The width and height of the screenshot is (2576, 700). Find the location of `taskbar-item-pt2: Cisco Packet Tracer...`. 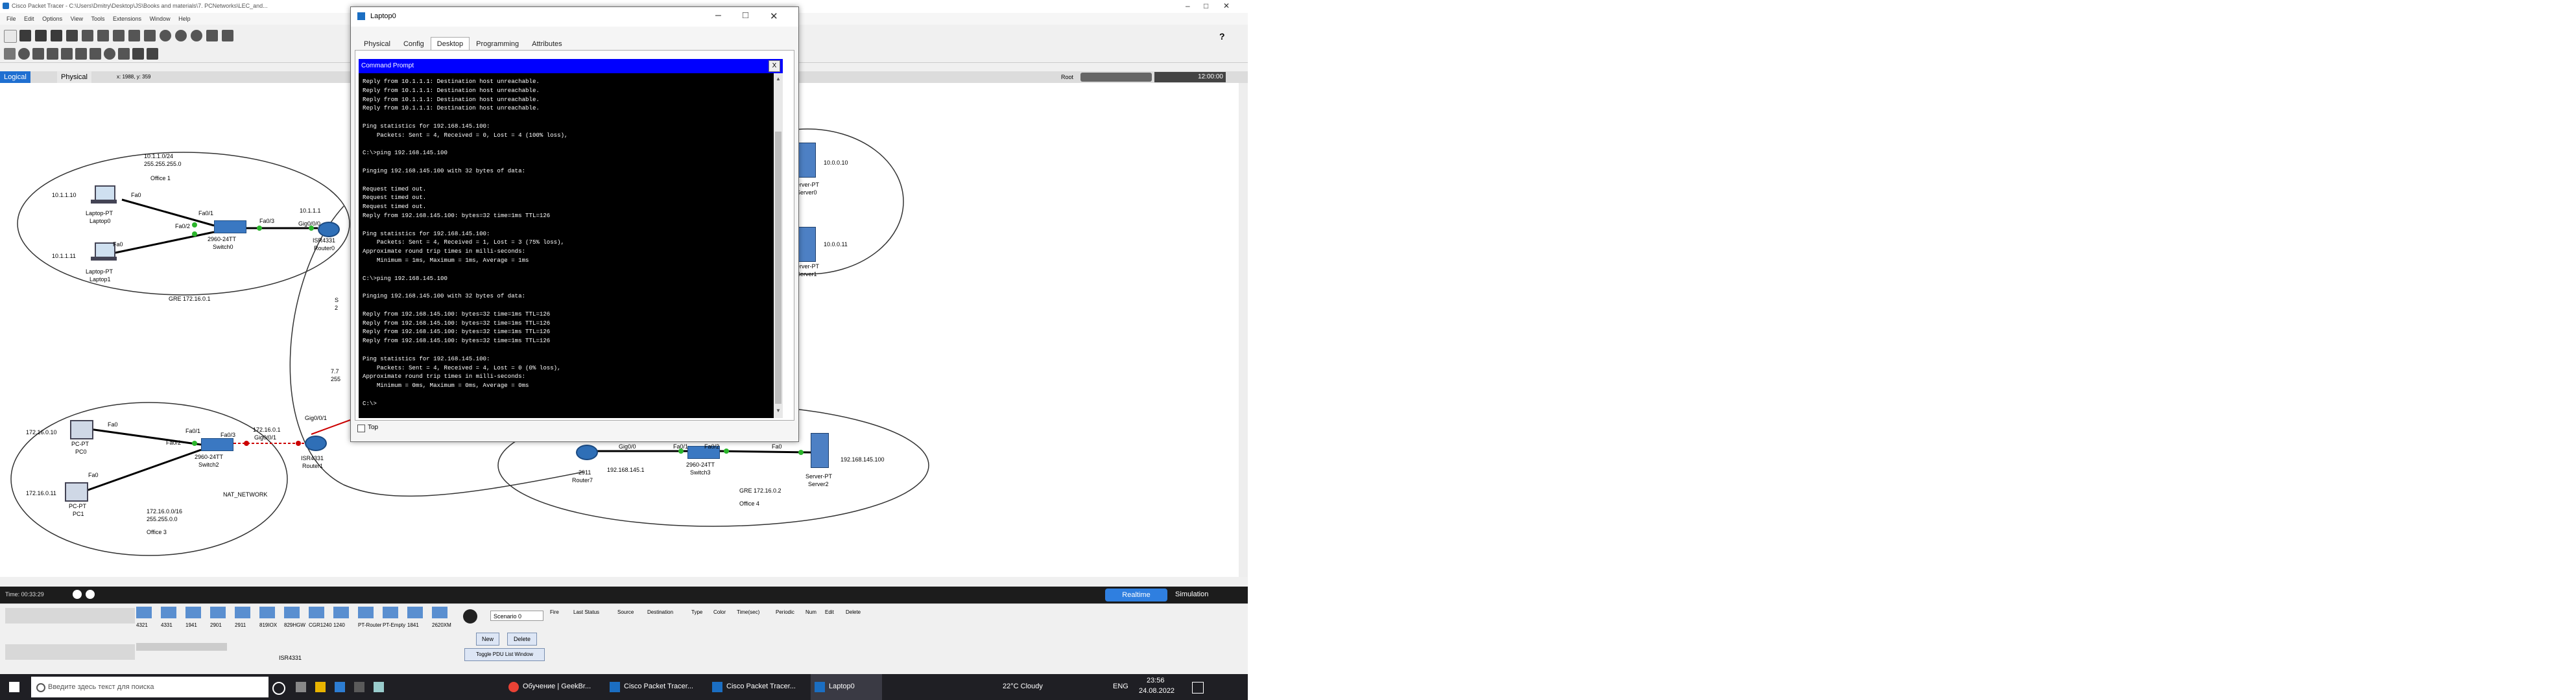

taskbar-item-pt2: Cisco Packet Tracer... is located at coordinates (756, 687).